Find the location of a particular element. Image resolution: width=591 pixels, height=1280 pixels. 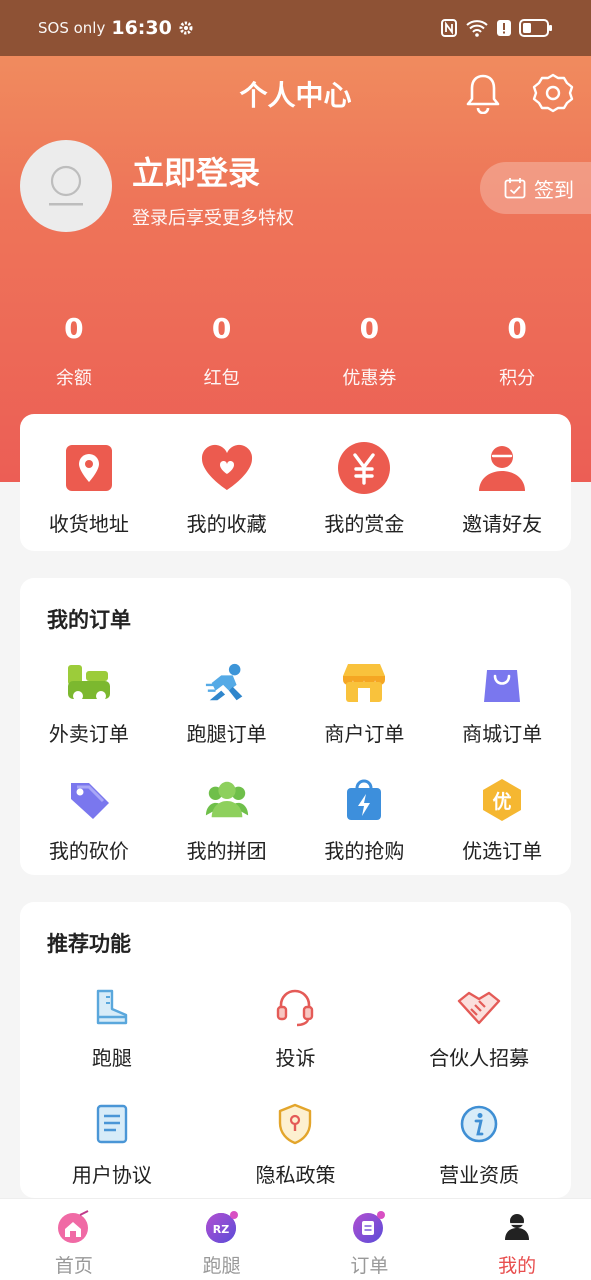

order-item-flash-sale: 我的抢购 is located at coordinates (365, 820).